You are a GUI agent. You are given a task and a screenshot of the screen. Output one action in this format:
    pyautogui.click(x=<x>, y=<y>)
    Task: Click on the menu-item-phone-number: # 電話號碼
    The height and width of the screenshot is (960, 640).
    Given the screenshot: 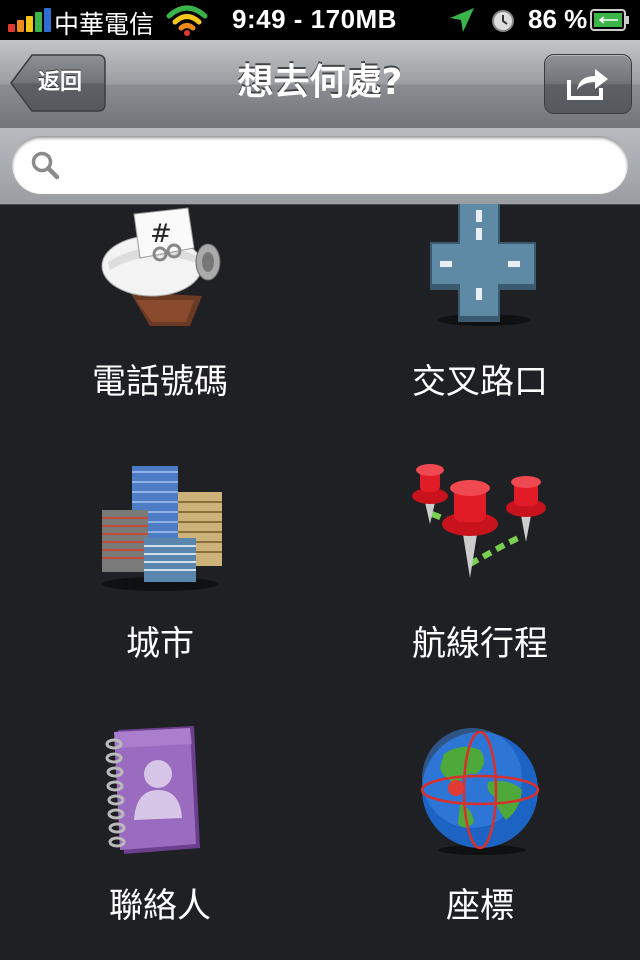 What is the action you would take?
    pyautogui.click(x=160, y=319)
    